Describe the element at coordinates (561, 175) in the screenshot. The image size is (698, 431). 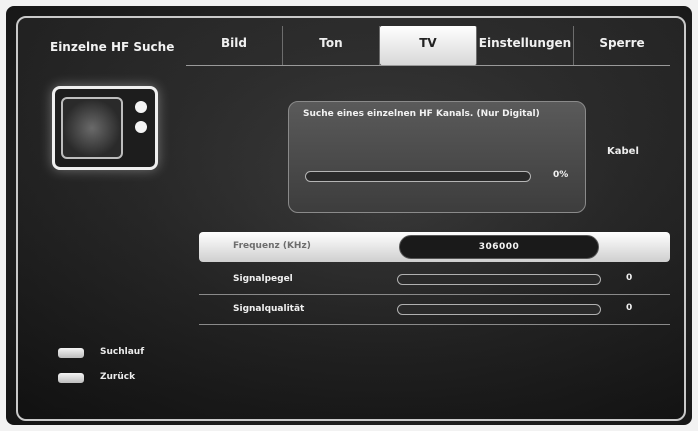
I see `search-progress-percent: 0%` at that location.